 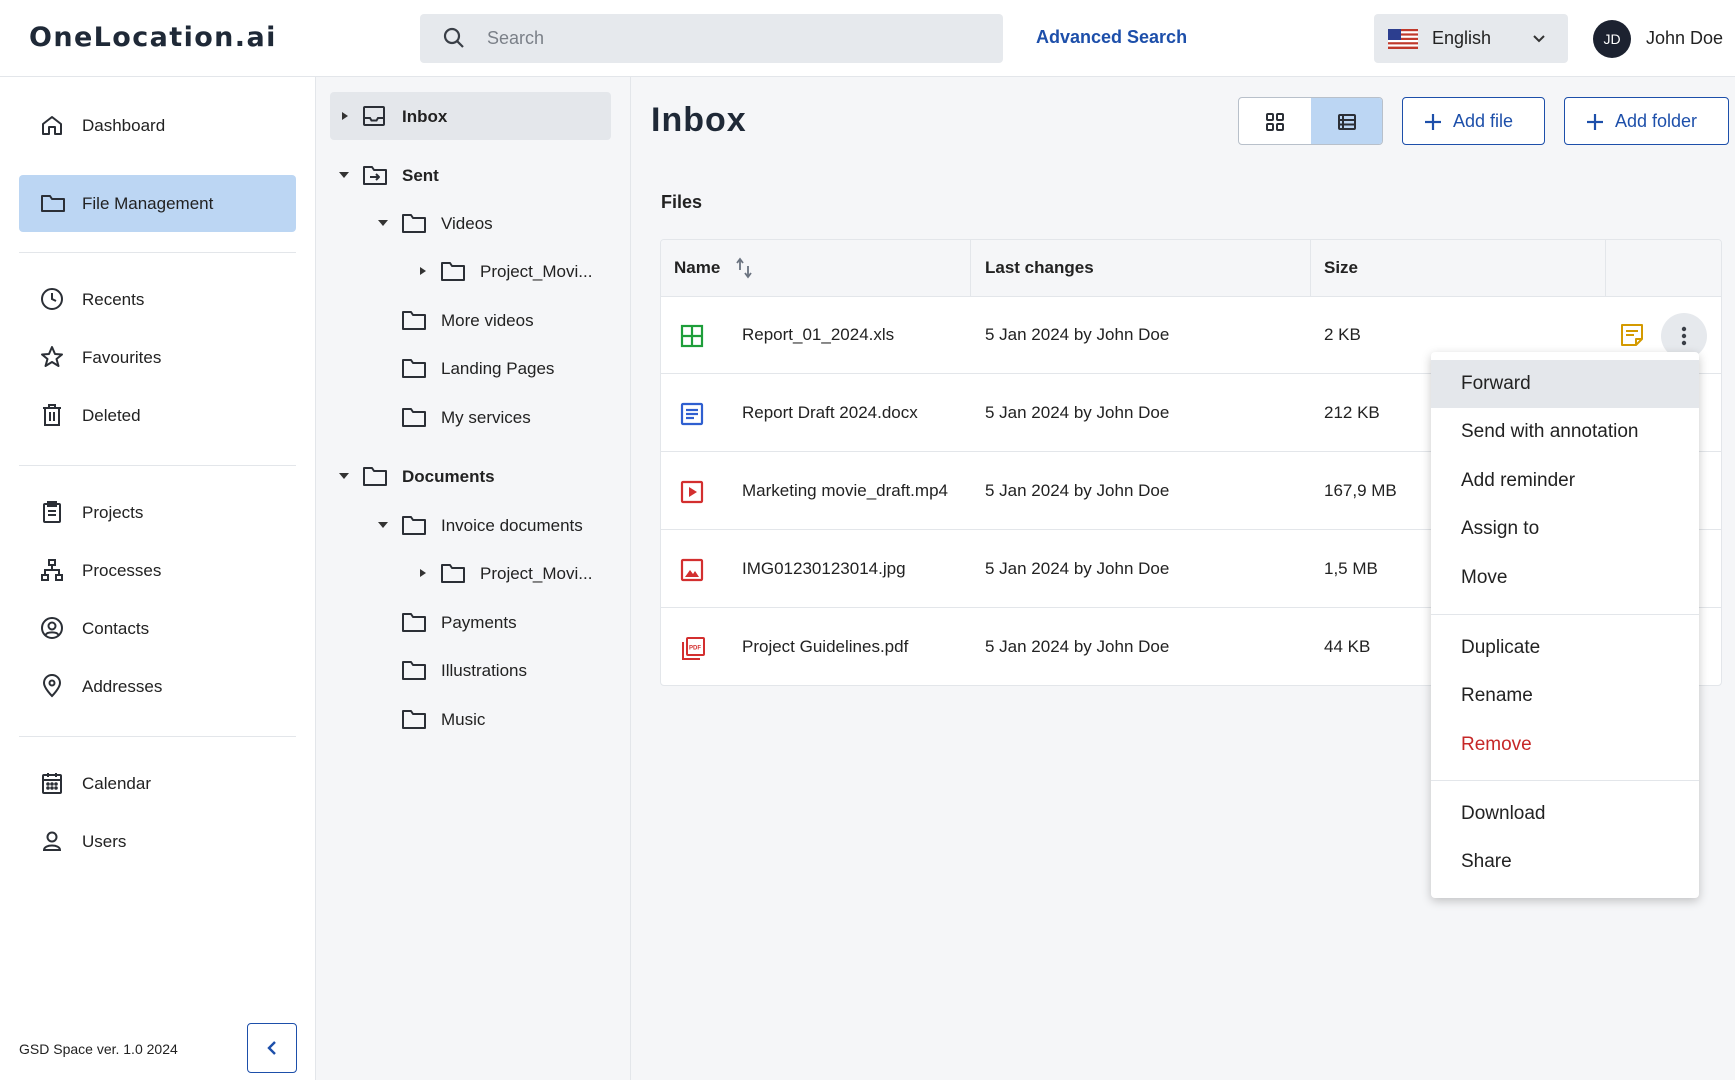 I want to click on menu-item-remove: Remove, so click(x=1565, y=745).